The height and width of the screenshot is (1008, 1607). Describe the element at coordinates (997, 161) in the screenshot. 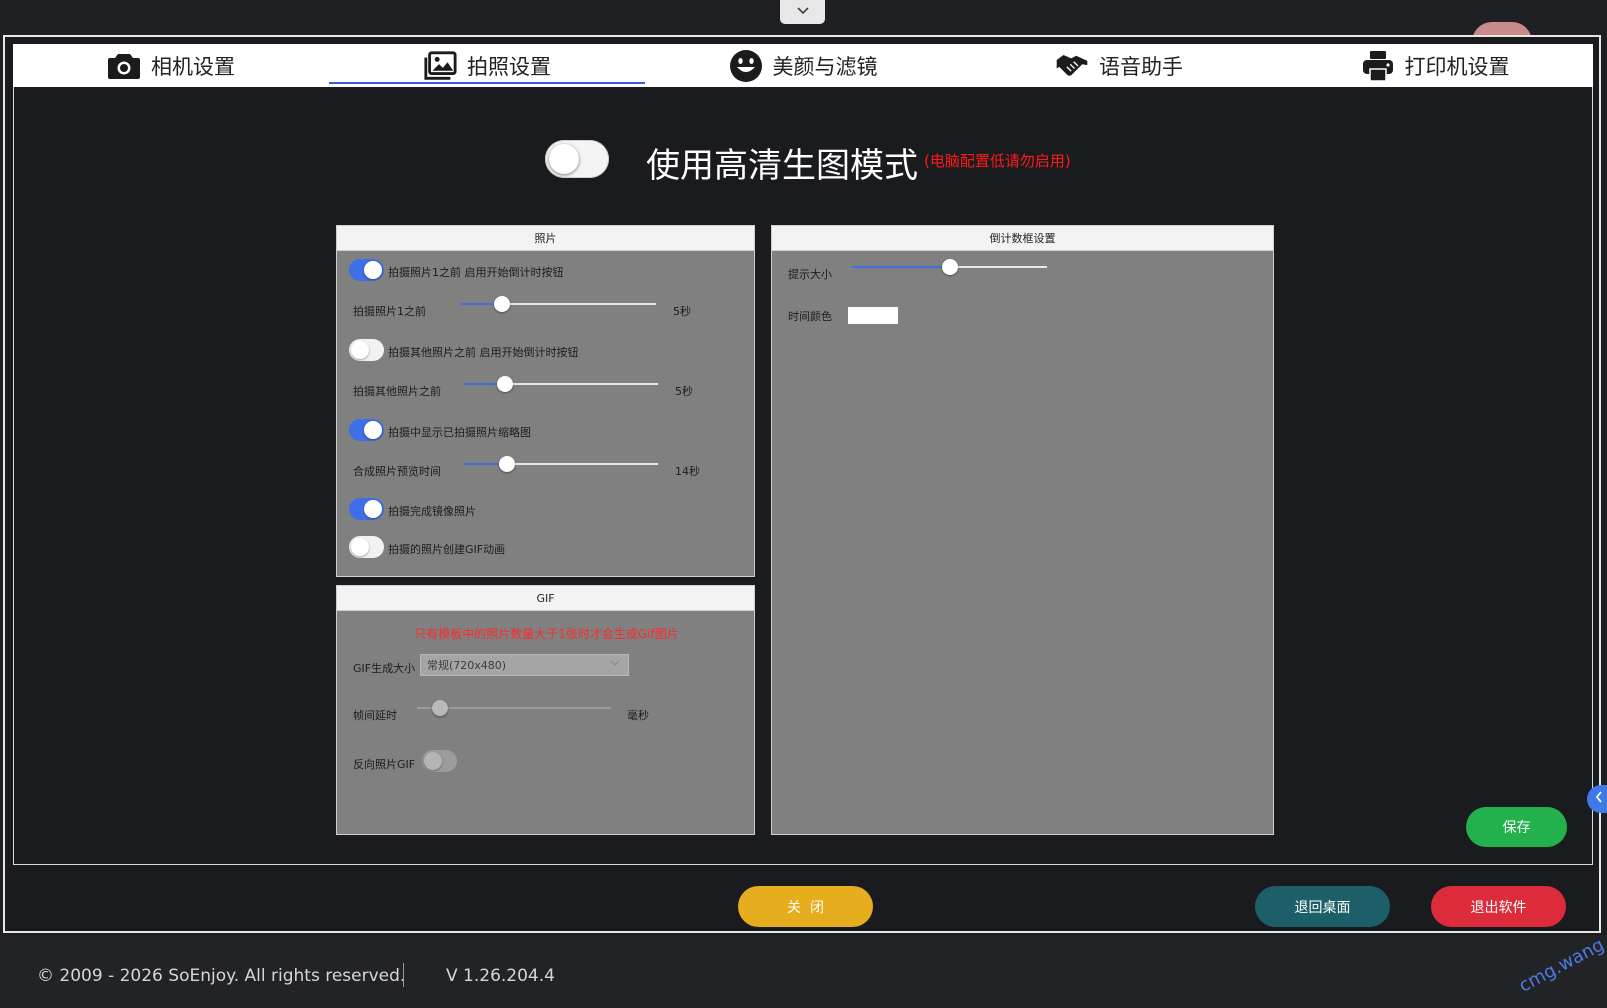

I see `hd-mode-warning: (电脑配置低请勿启用)` at that location.